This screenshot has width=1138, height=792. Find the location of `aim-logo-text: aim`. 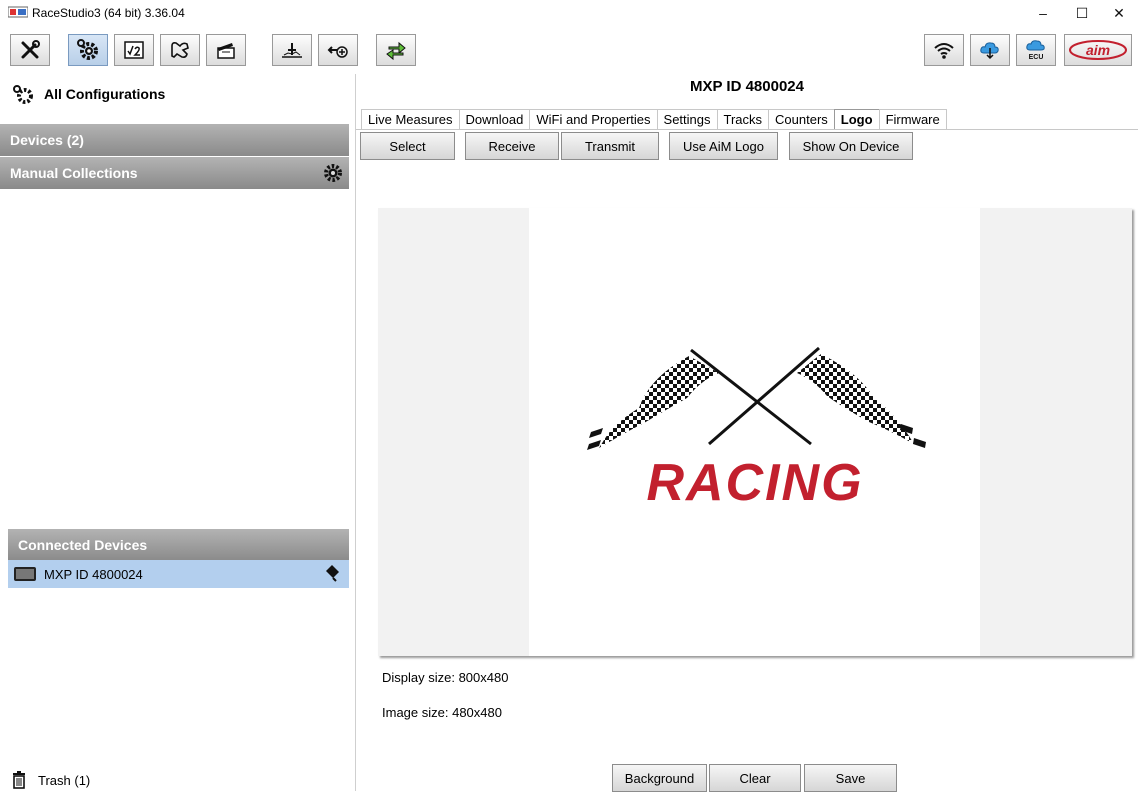

aim-logo-text: aim is located at coordinates (1098, 50).